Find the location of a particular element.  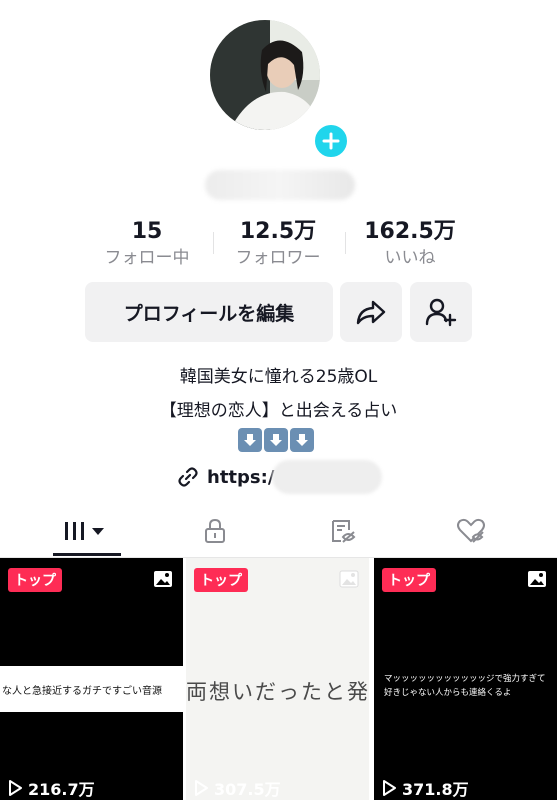

view-count: 371.8万 is located at coordinates (425, 788).